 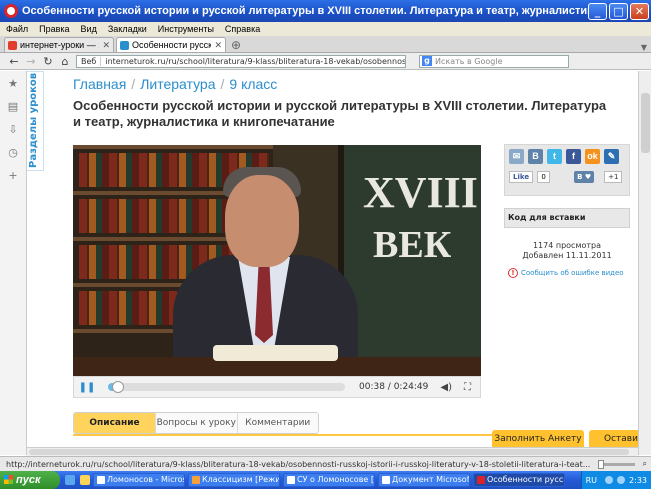 What do you see at coordinates (31, 61) in the screenshot?
I see `forward-icon: →` at bounding box center [31, 61].